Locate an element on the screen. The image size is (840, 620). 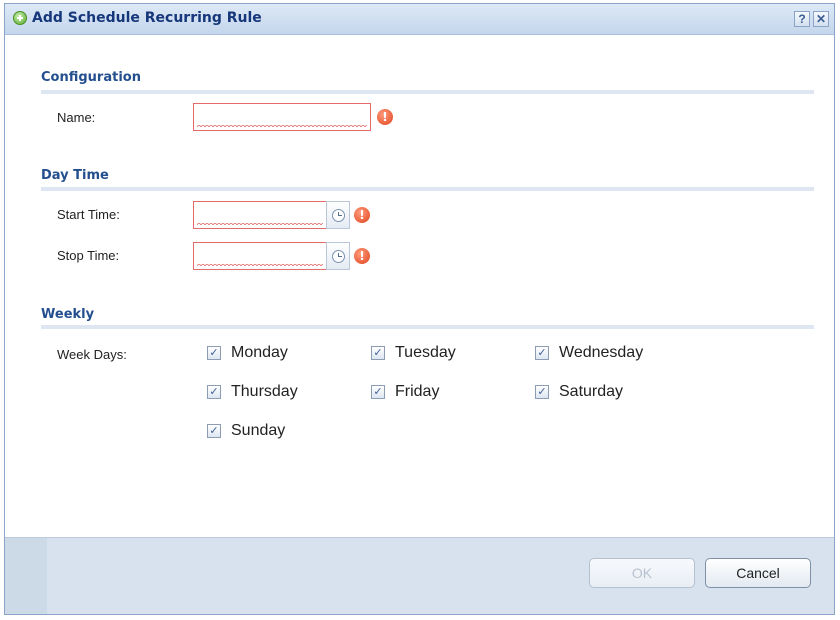
help-icon: ? is located at coordinates (802, 19).